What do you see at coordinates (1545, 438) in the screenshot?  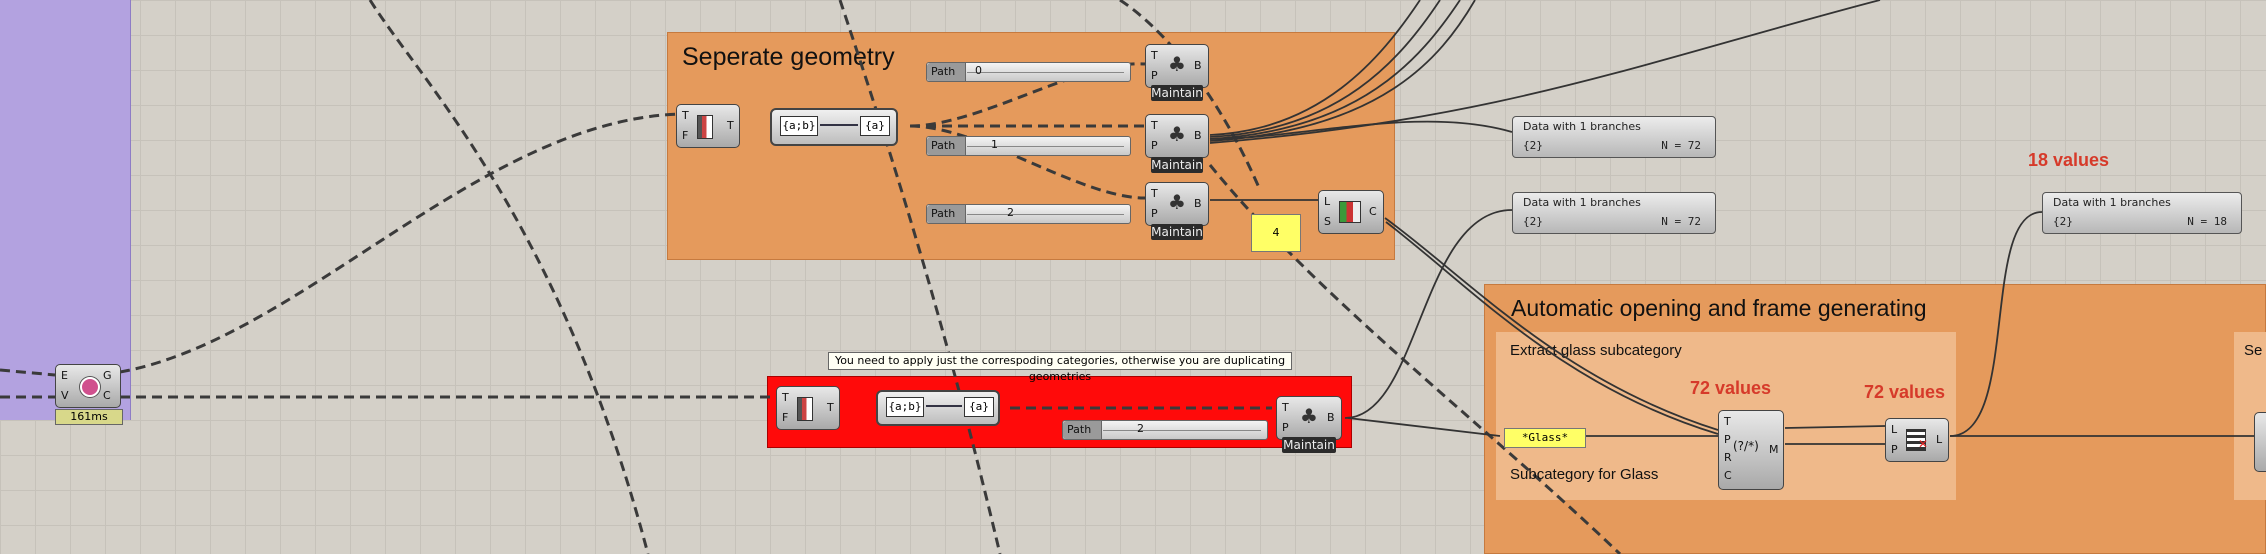 I see `glass-filter-text: *Glass*` at bounding box center [1545, 438].